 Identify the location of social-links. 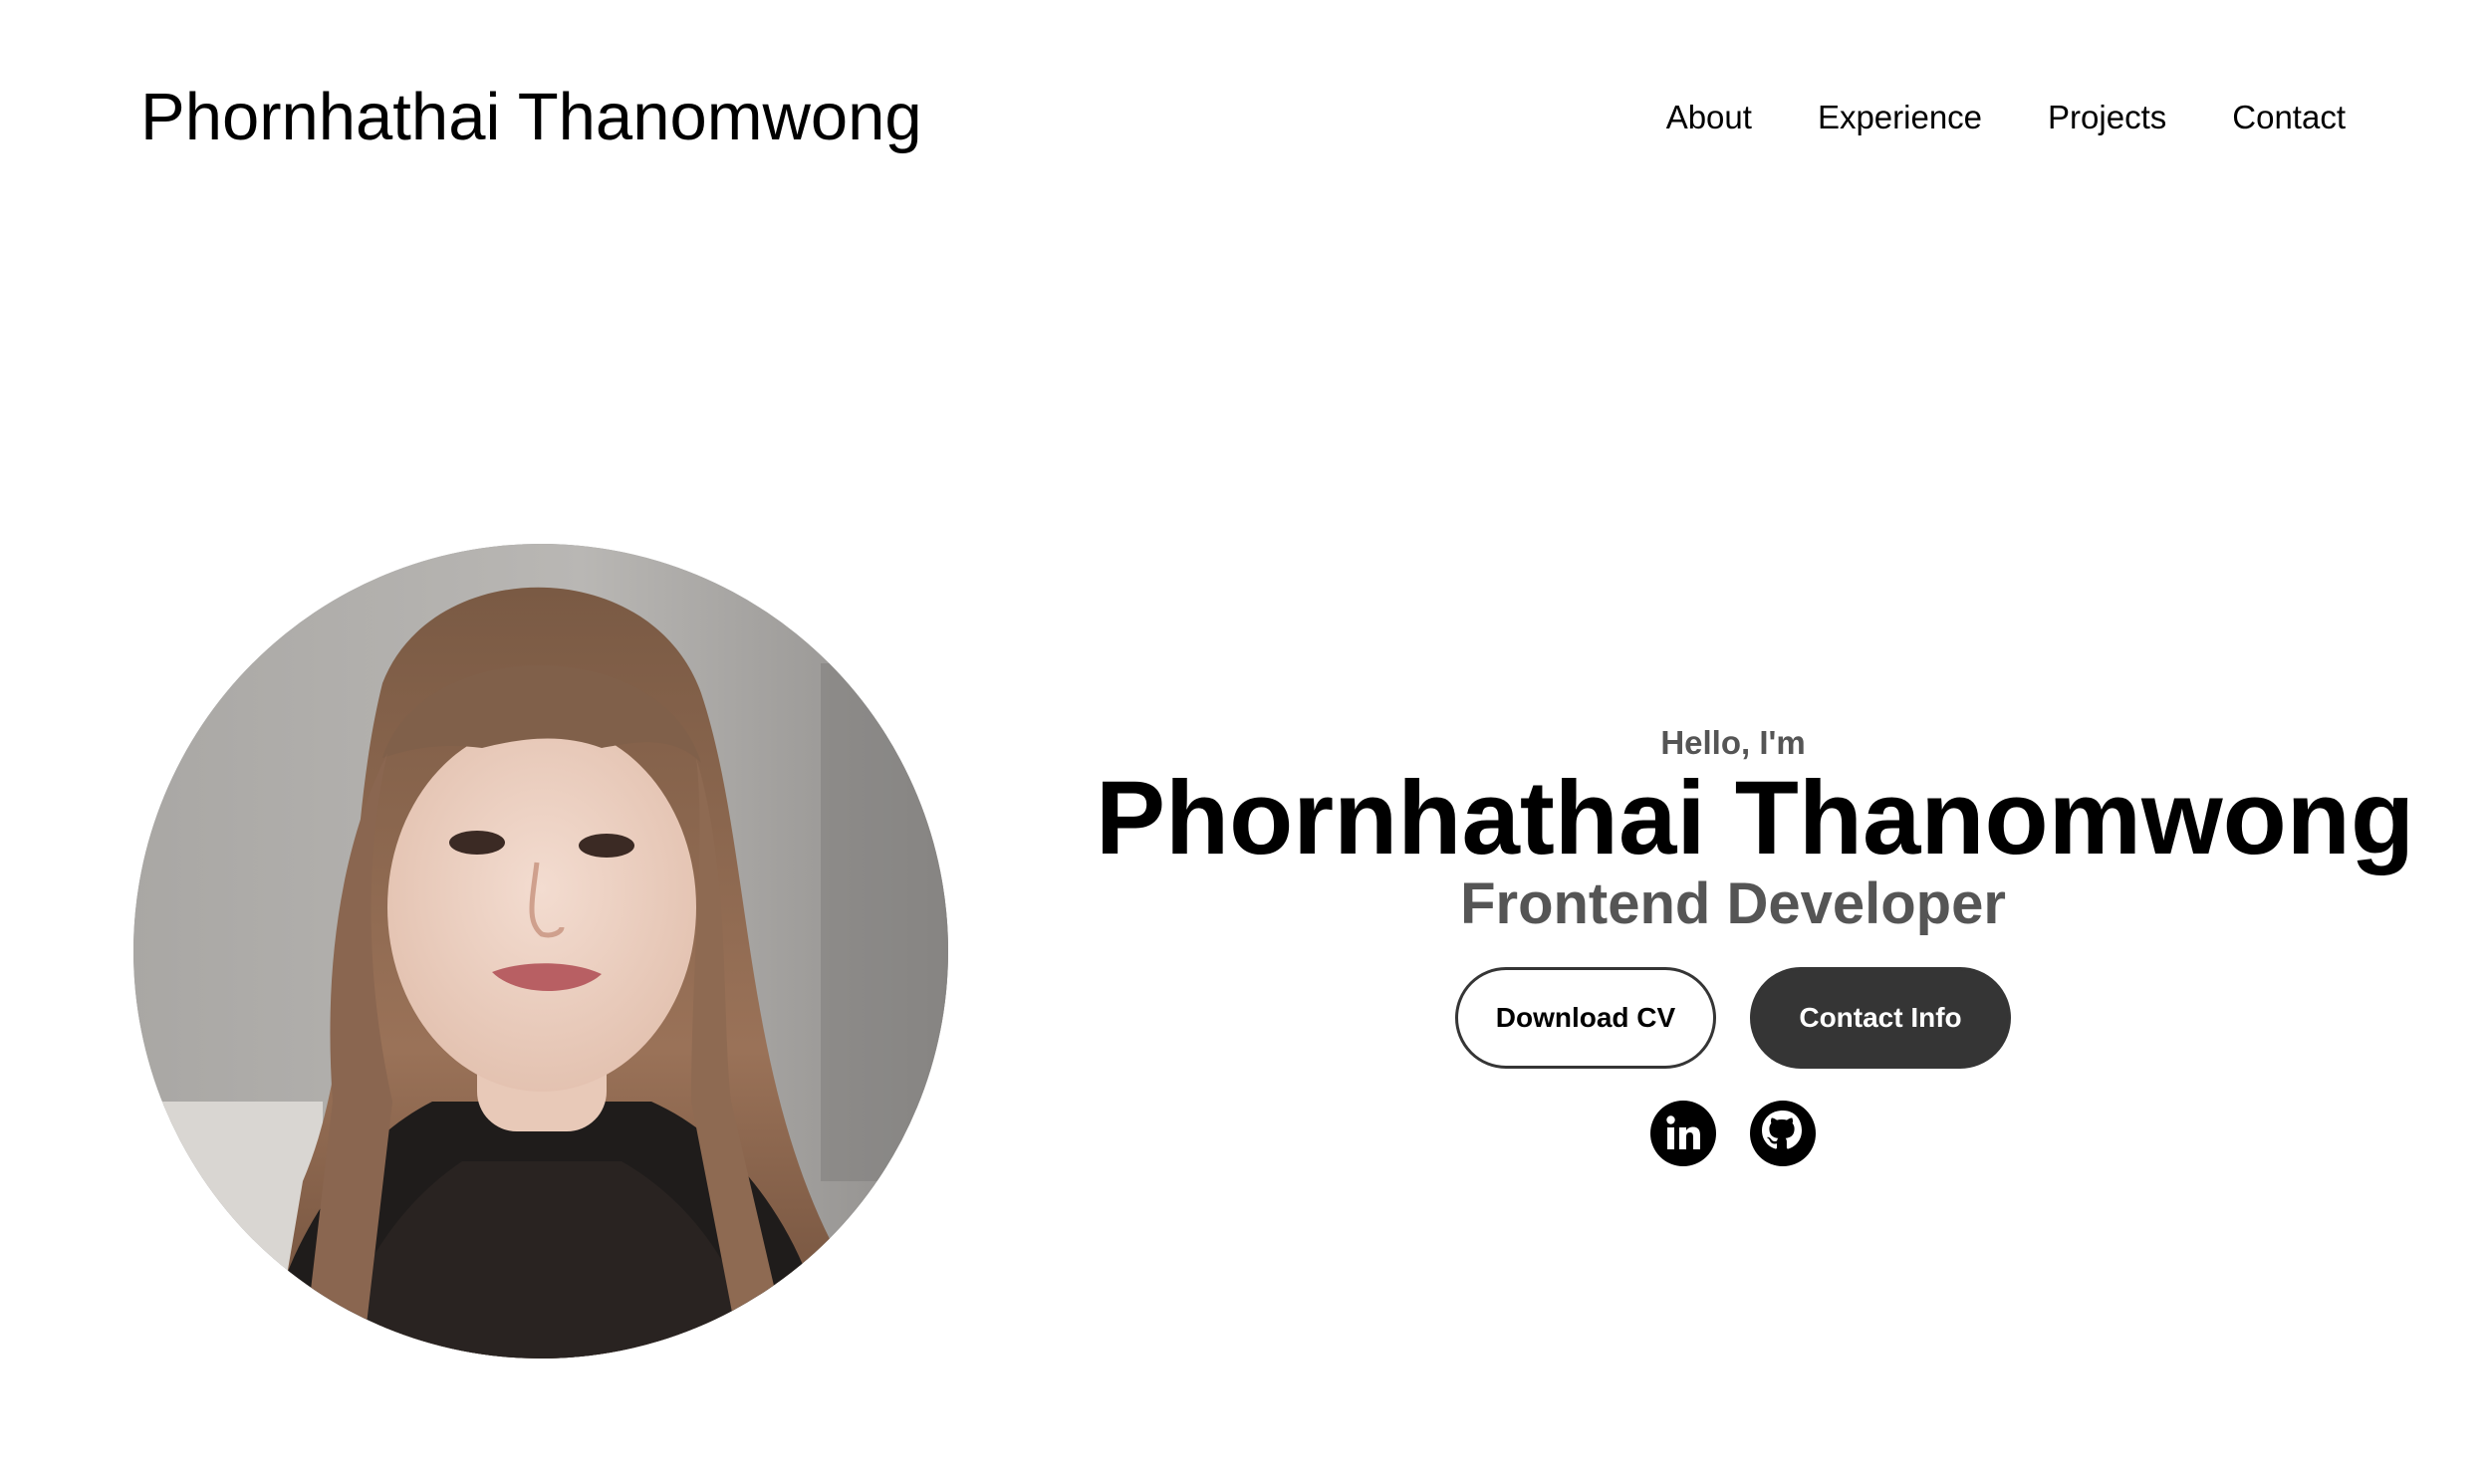
(1733, 1133).